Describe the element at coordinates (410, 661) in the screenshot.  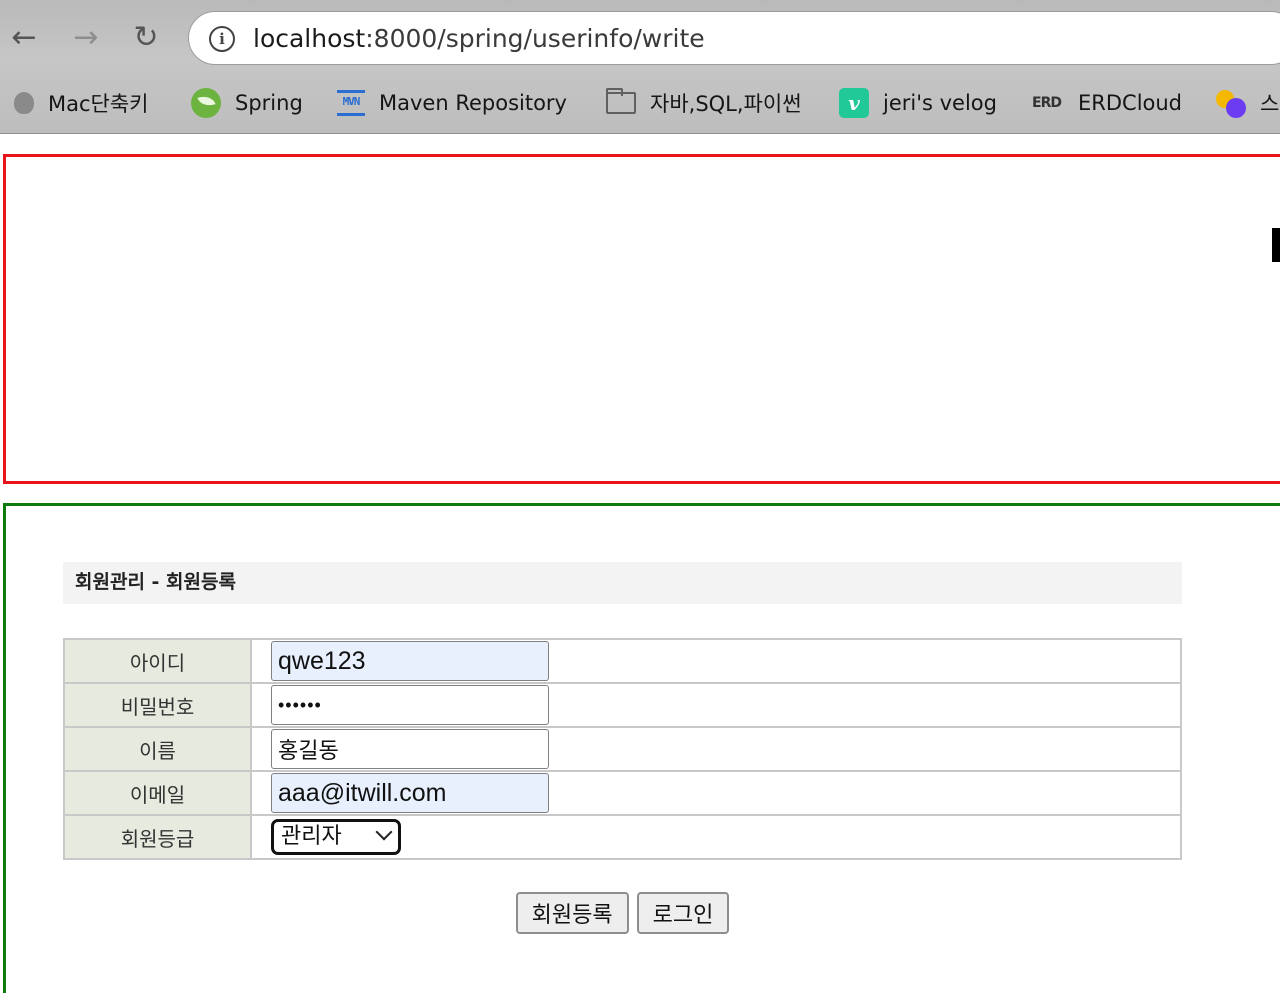
I see `id-input` at that location.